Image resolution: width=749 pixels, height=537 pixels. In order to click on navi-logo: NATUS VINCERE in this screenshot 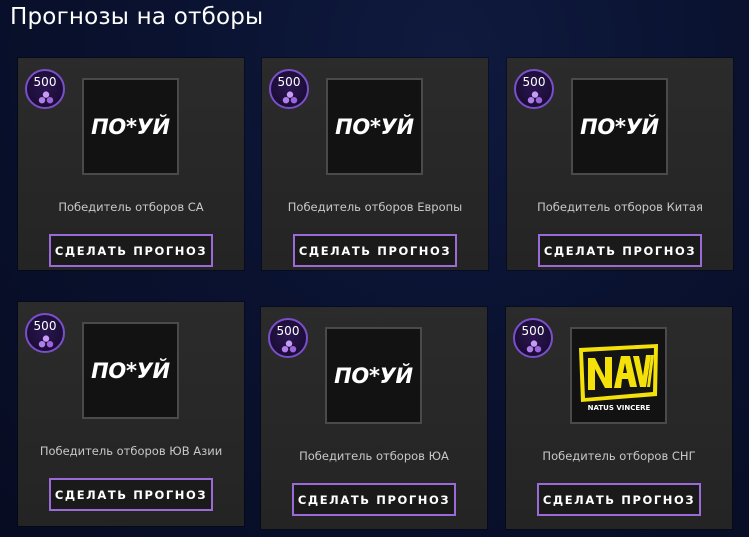, I will do `click(618, 375)`.